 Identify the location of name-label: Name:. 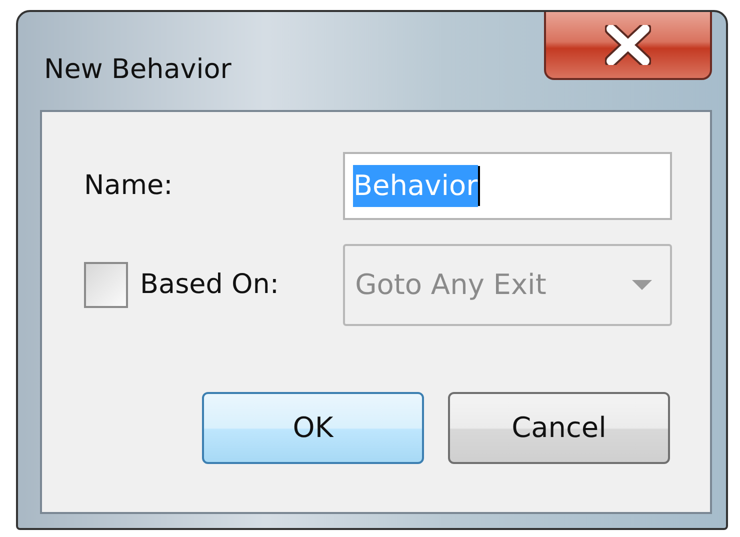
(128, 185).